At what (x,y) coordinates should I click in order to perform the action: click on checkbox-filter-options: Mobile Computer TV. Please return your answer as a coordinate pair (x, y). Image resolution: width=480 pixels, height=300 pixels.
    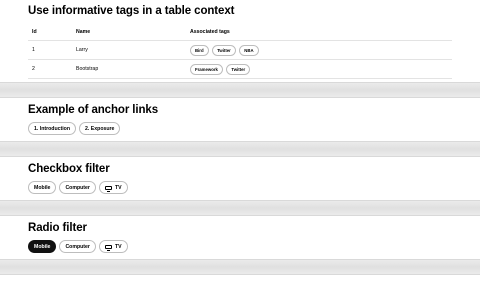
    Looking at the image, I should click on (79, 187).